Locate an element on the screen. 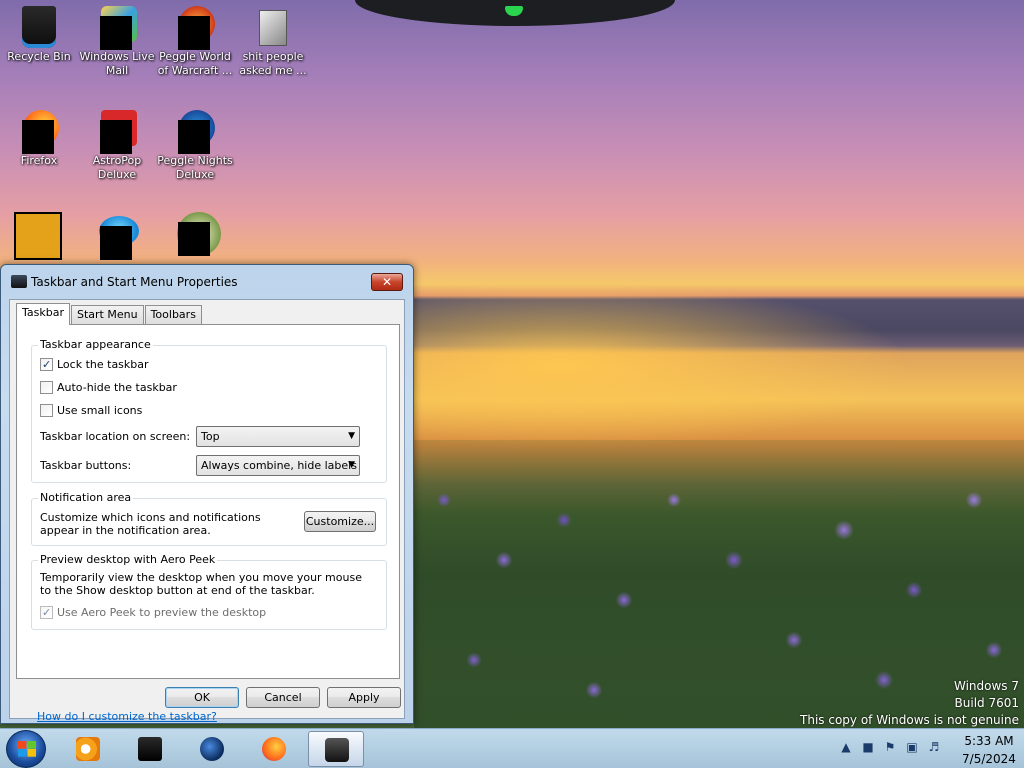 The height and width of the screenshot is (768, 1024). autohide-checkbox is located at coordinates (46, 387).